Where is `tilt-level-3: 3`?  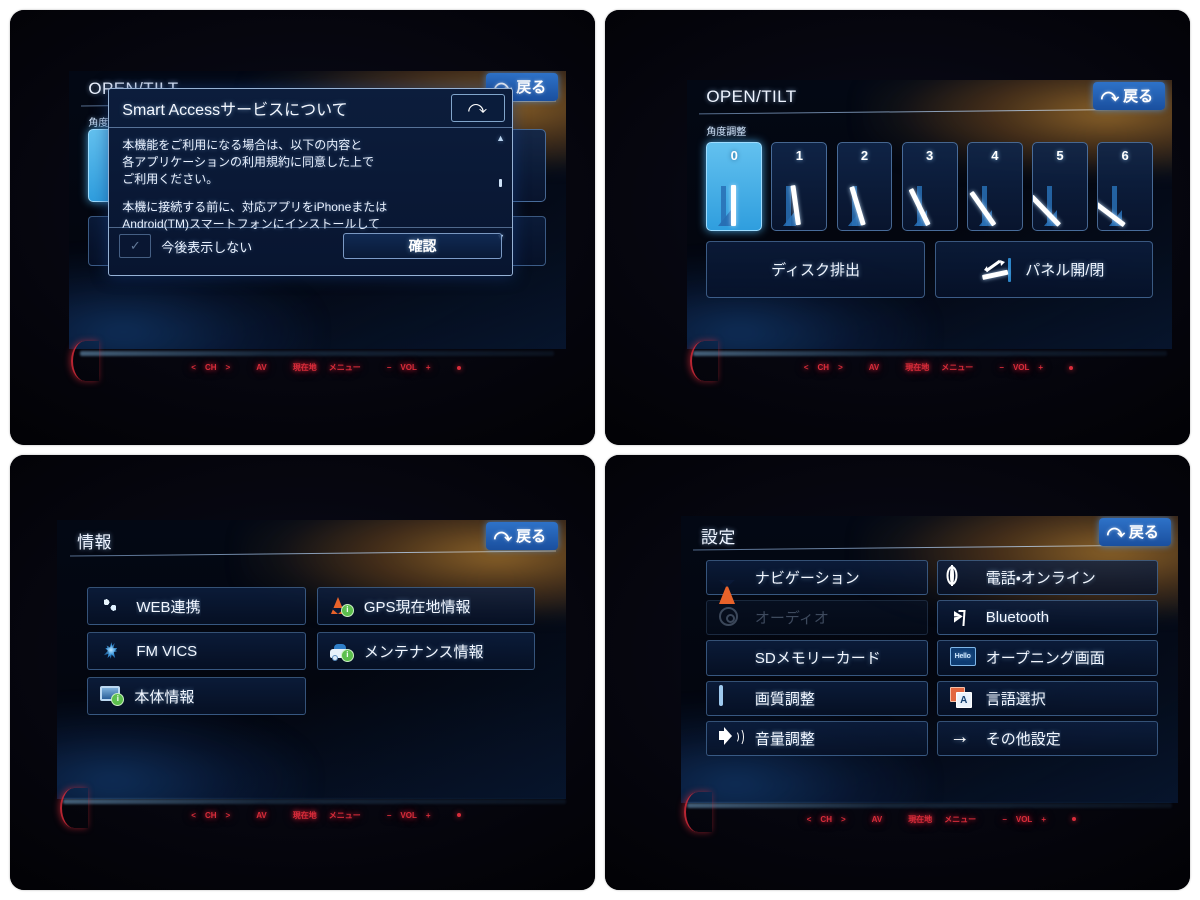 tilt-level-3: 3 is located at coordinates (929, 186).